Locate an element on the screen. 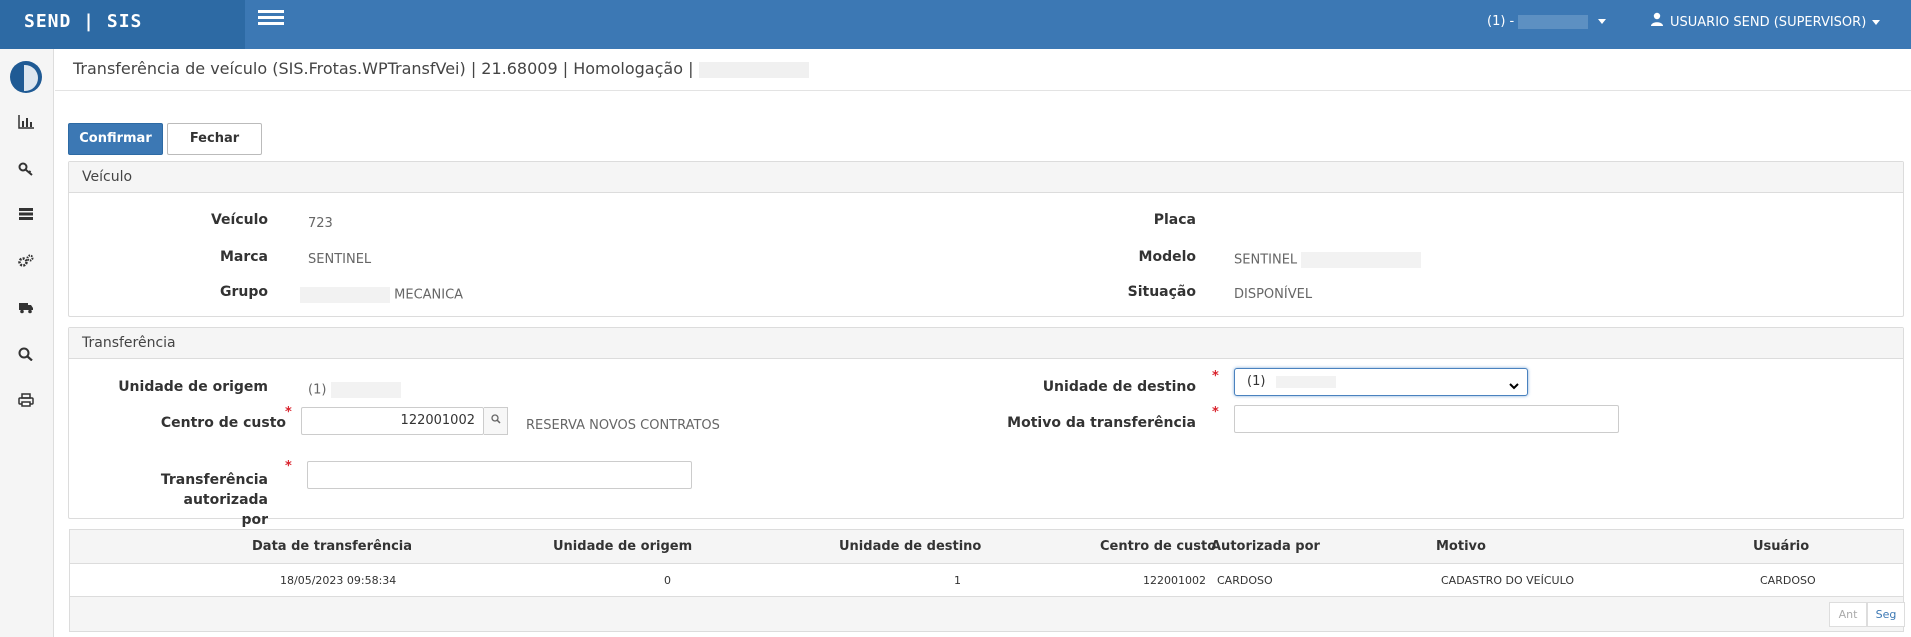  redacted-group-code is located at coordinates (345, 295).